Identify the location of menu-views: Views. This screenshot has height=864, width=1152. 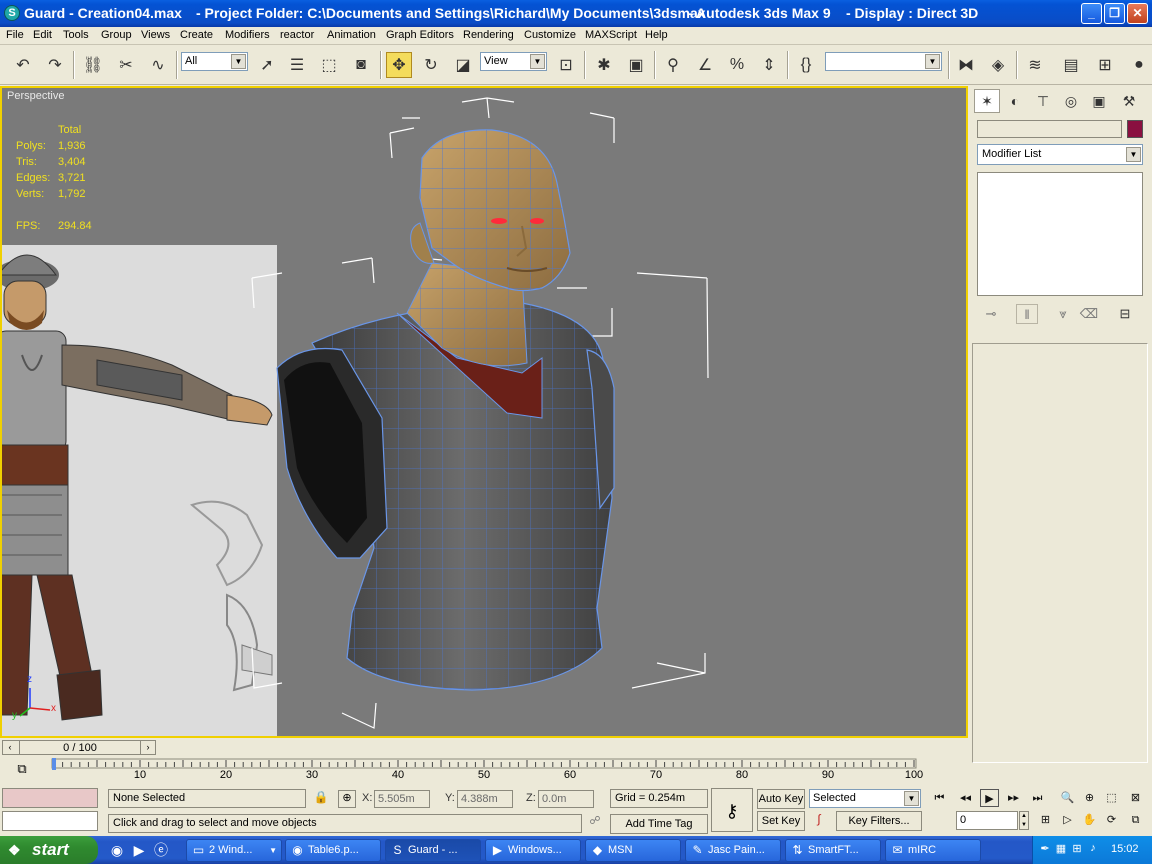
(155, 35).